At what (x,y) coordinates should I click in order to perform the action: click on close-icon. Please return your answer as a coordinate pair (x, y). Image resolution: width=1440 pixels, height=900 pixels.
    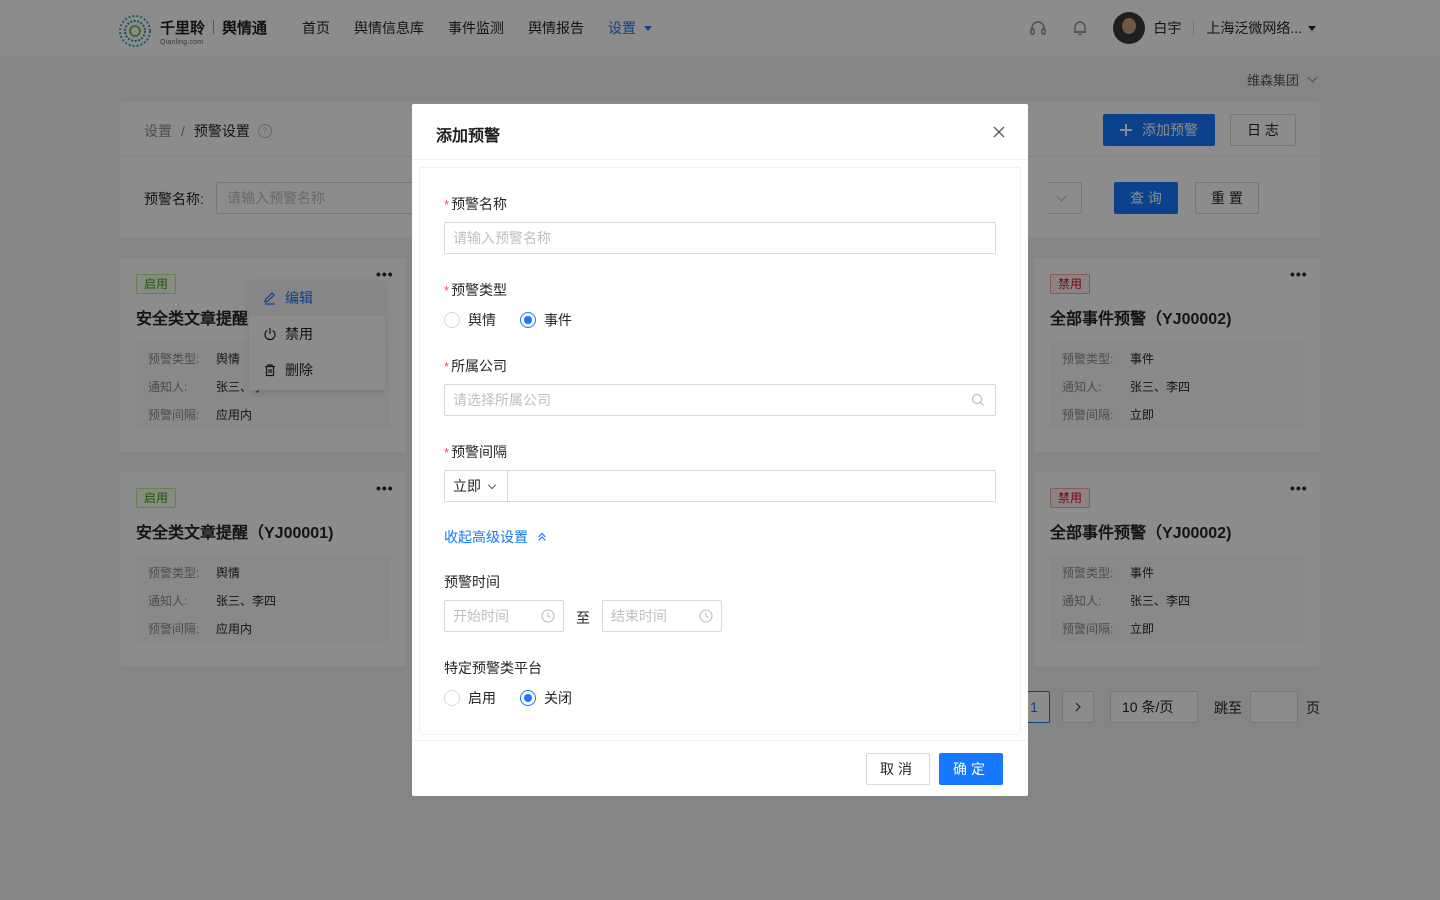
    Looking at the image, I should click on (999, 132).